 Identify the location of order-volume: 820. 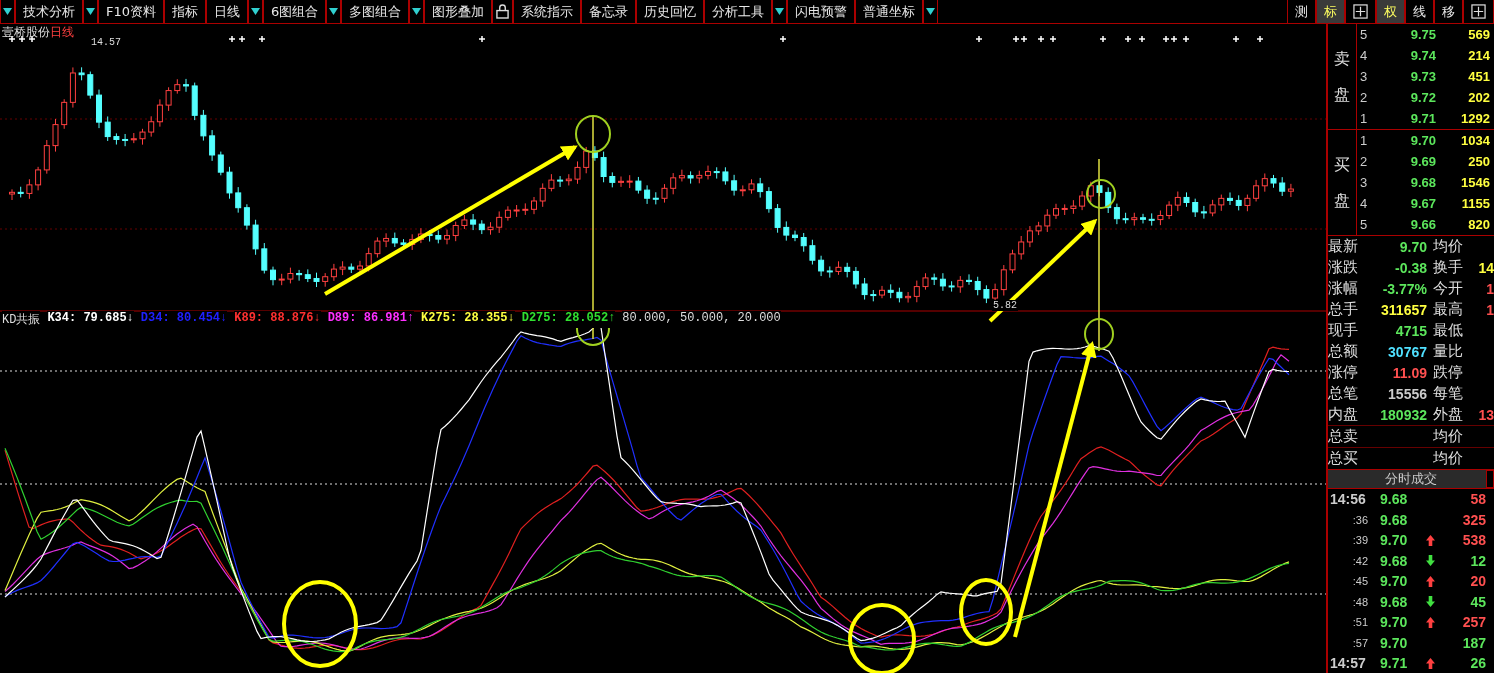
(1479, 224).